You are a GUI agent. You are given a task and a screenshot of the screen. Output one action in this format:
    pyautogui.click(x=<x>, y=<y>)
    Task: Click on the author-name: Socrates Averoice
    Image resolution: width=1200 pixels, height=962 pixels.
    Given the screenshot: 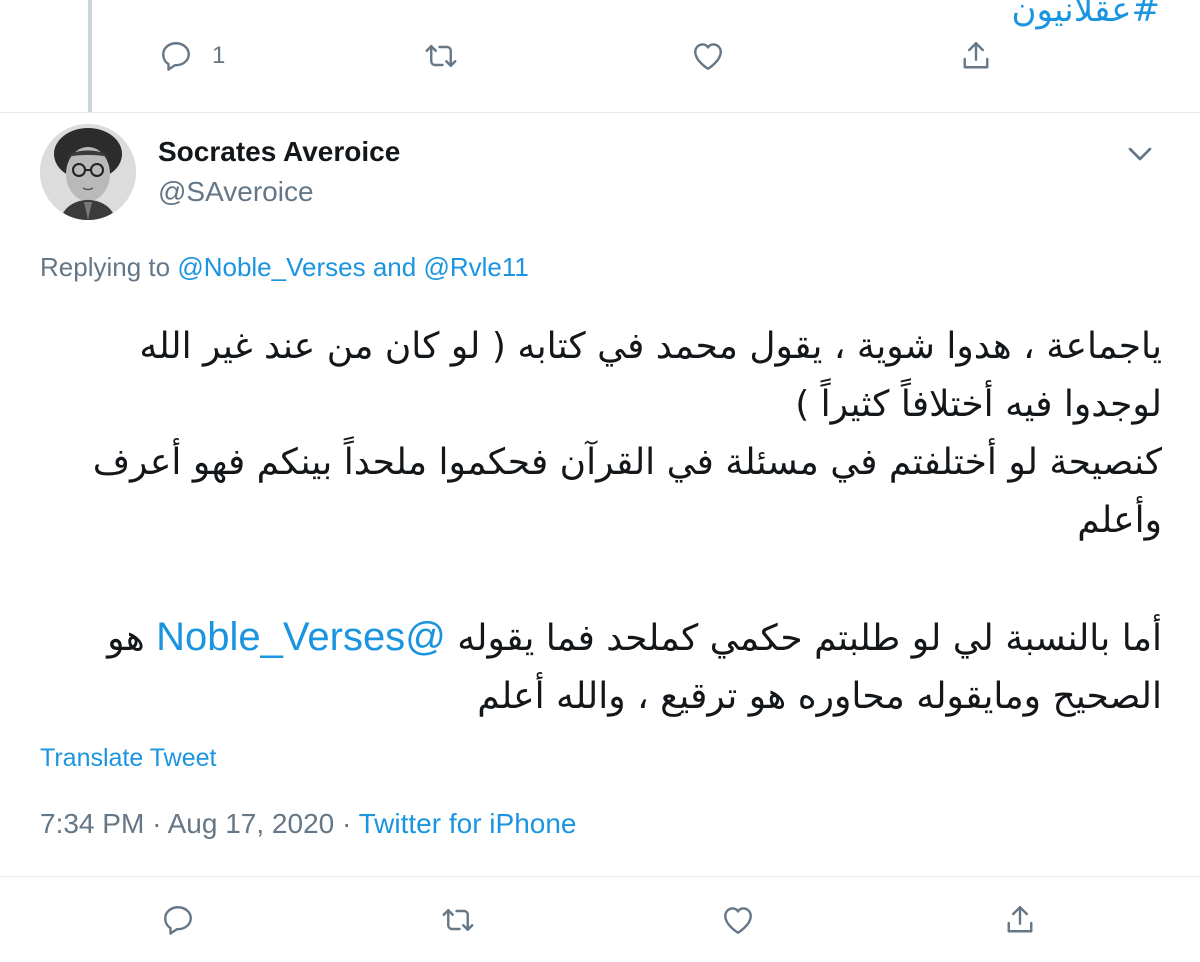 What is the action you would take?
    pyautogui.click(x=279, y=152)
    